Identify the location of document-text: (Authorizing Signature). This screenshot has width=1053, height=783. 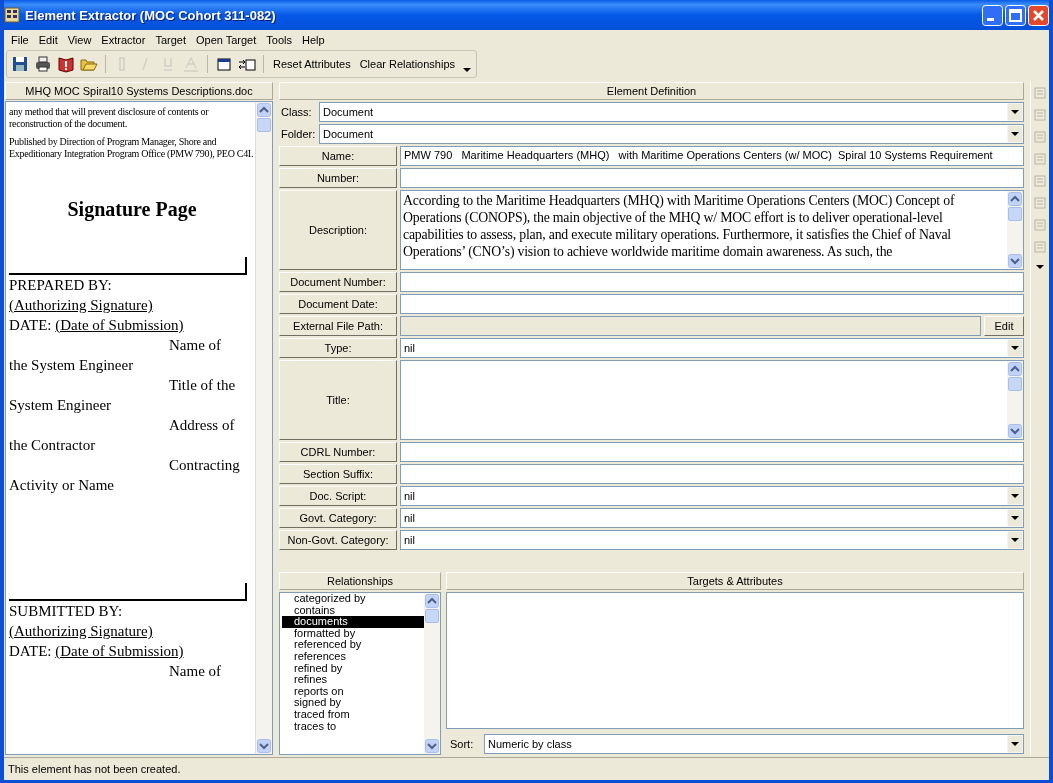
(81, 305).